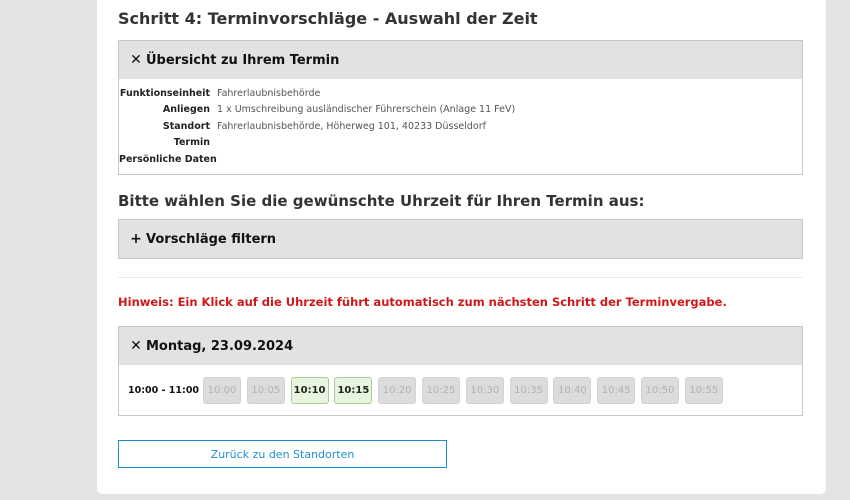 The image size is (850, 500). What do you see at coordinates (220, 346) in the screenshot?
I see `day-panel-title: Montag, 23.09.2024` at bounding box center [220, 346].